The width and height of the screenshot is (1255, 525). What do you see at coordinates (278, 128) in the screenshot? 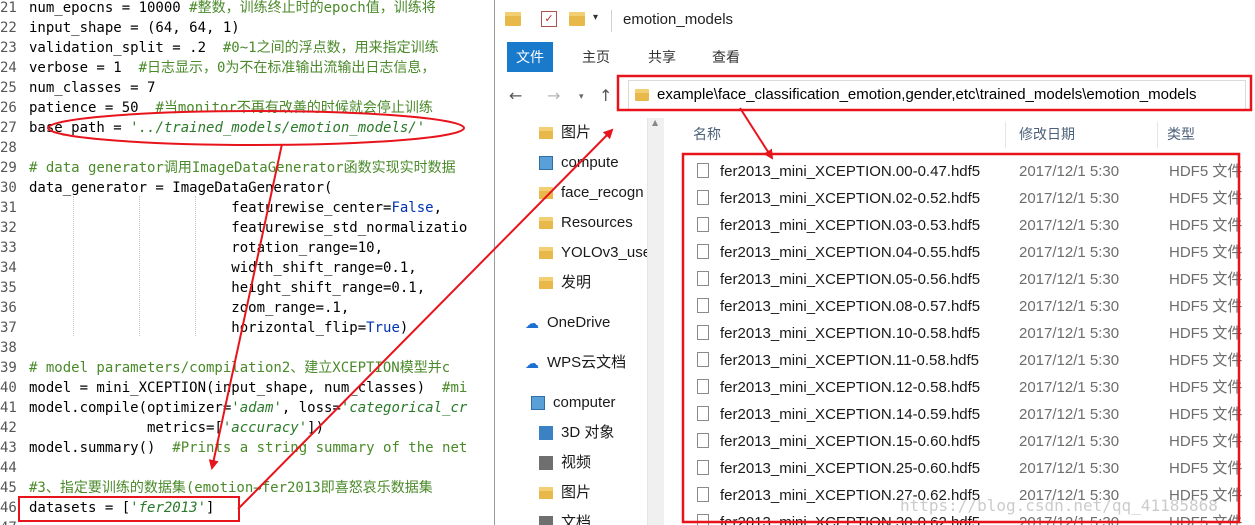
I see `code-string: '../trained_models/emotion_models/'` at bounding box center [278, 128].